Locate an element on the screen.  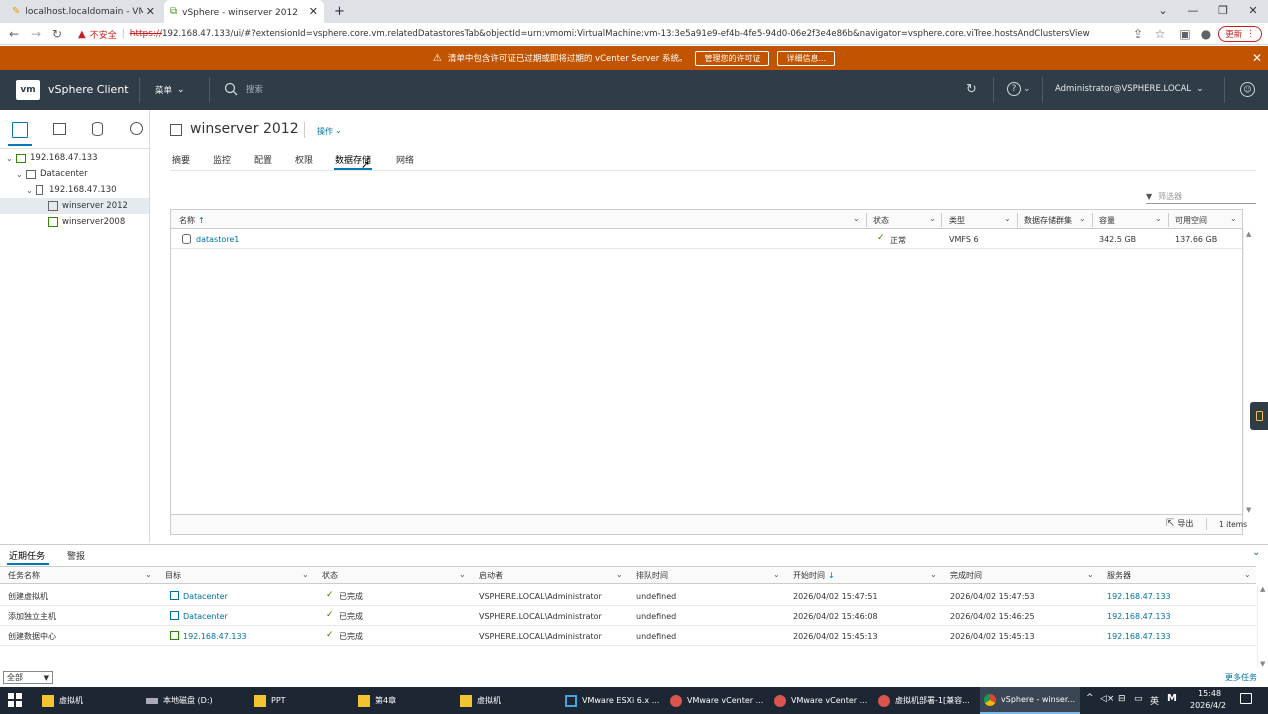
taskbar-date: 2026/4/2 is located at coordinates (1208, 705).